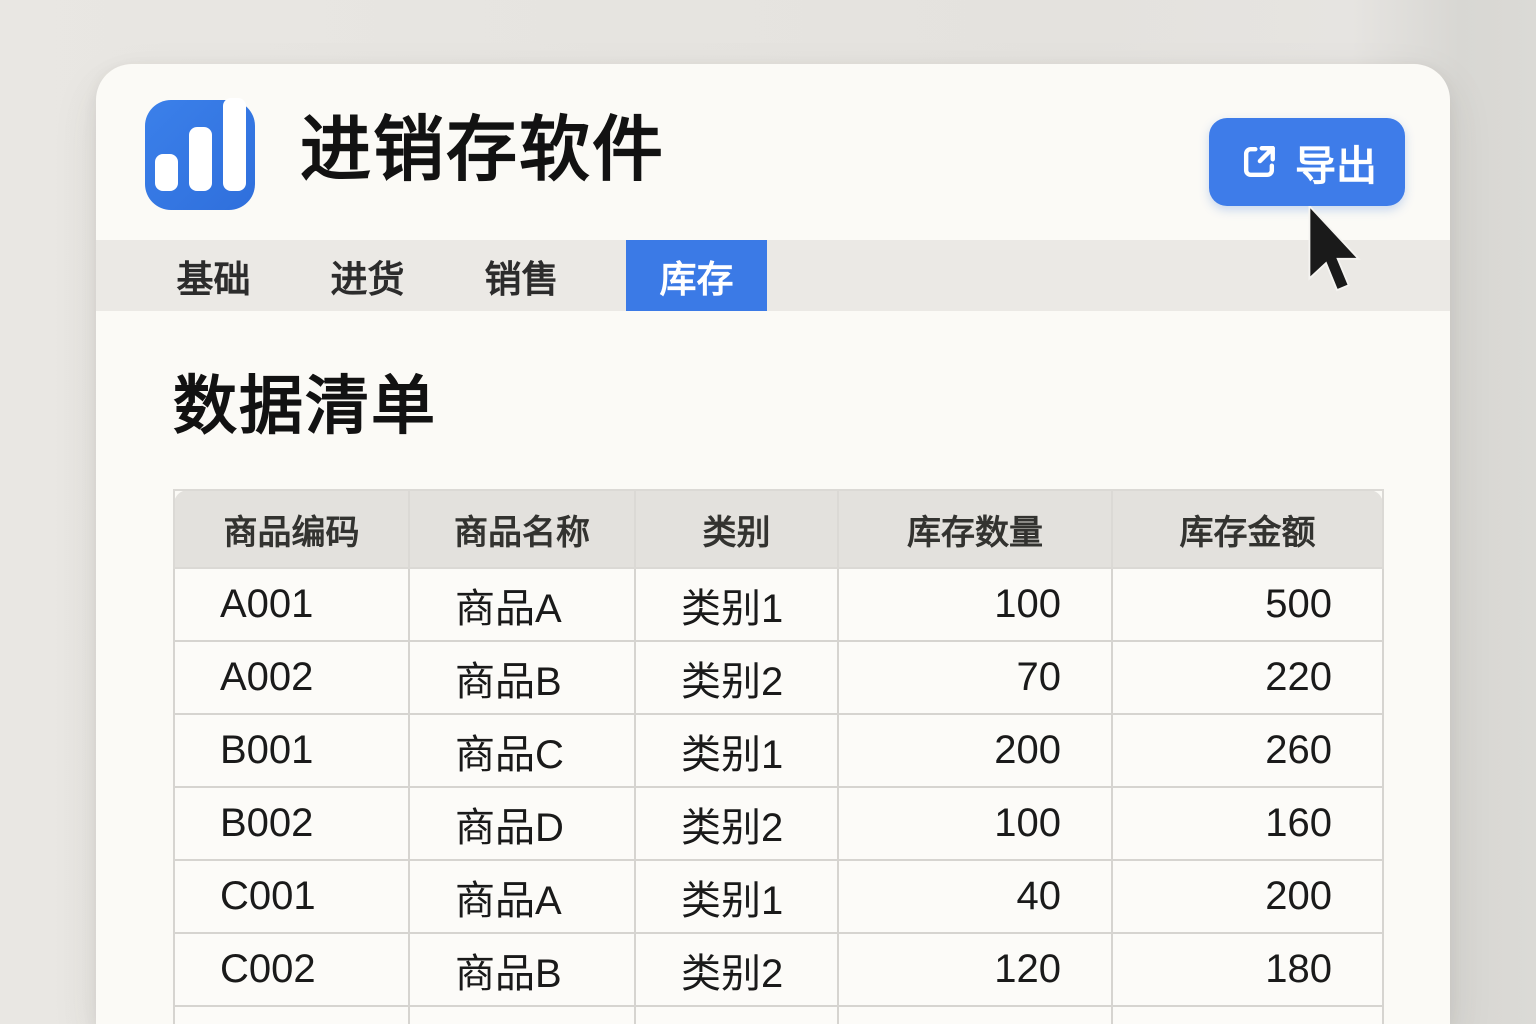  Describe the element at coordinates (975, 896) in the screenshot. I see `table-cell: 40` at that location.